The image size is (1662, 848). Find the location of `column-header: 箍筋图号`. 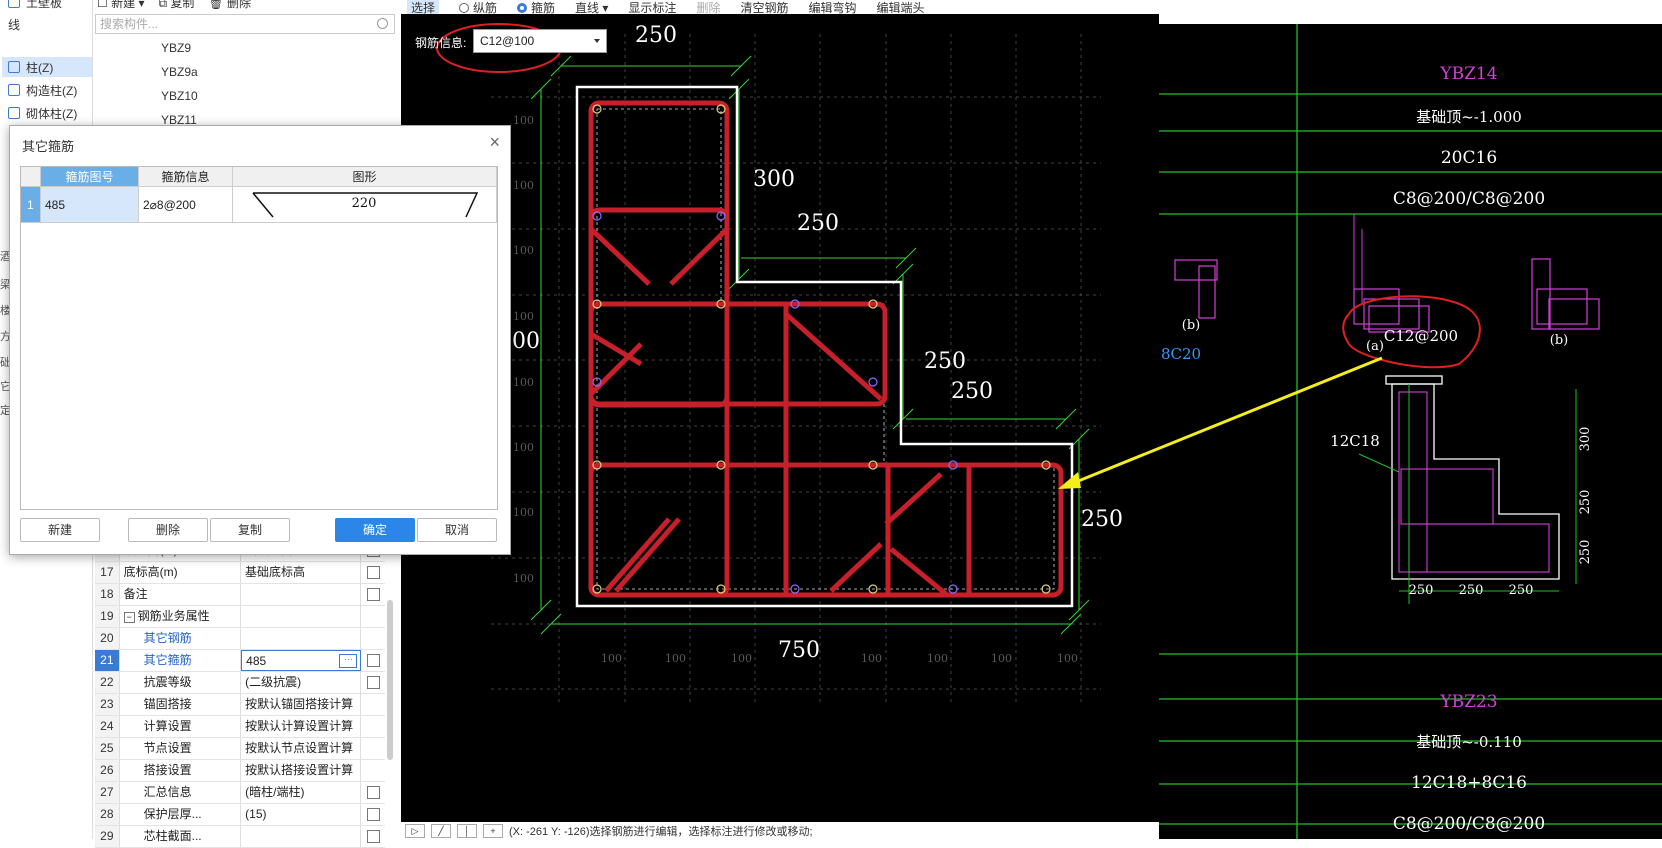

column-header: 箍筋图号 is located at coordinates (90, 177).